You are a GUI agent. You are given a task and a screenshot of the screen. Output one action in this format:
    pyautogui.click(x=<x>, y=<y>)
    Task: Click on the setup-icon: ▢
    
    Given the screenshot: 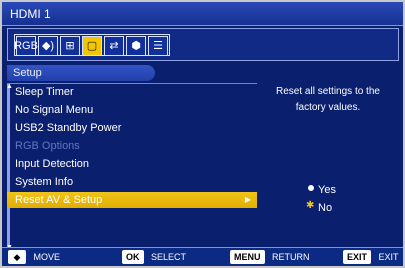 What is the action you would take?
    pyautogui.click(x=92, y=46)
    